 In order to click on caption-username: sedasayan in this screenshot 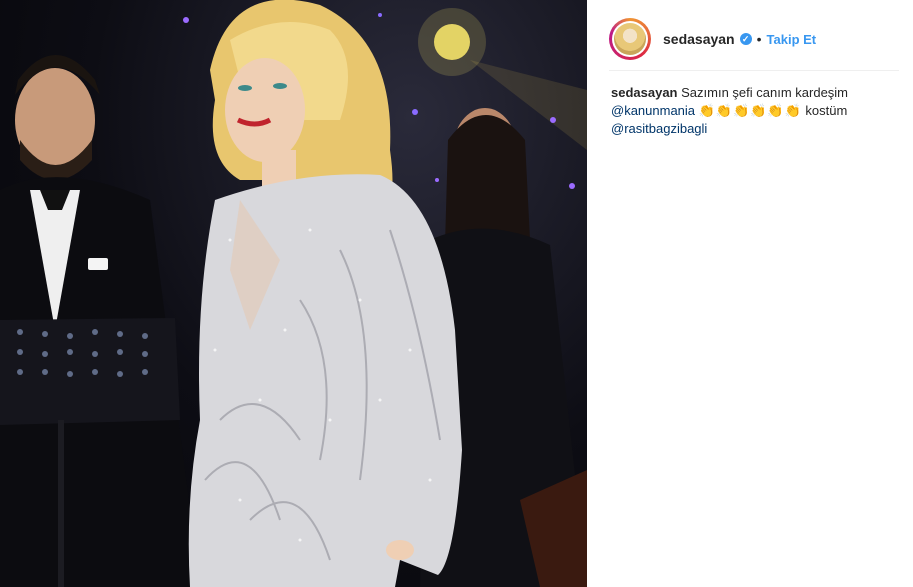, I will do `click(644, 92)`.